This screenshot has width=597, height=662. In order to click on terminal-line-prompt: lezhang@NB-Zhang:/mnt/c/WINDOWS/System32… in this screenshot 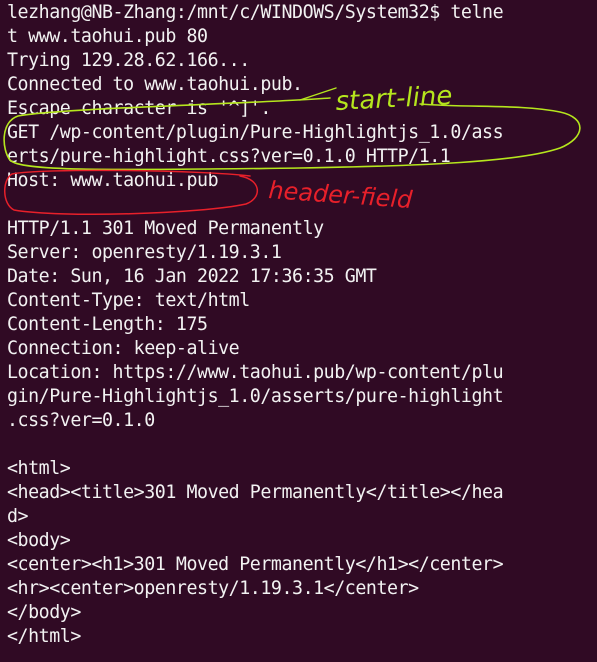, I will do `click(255, 12)`.